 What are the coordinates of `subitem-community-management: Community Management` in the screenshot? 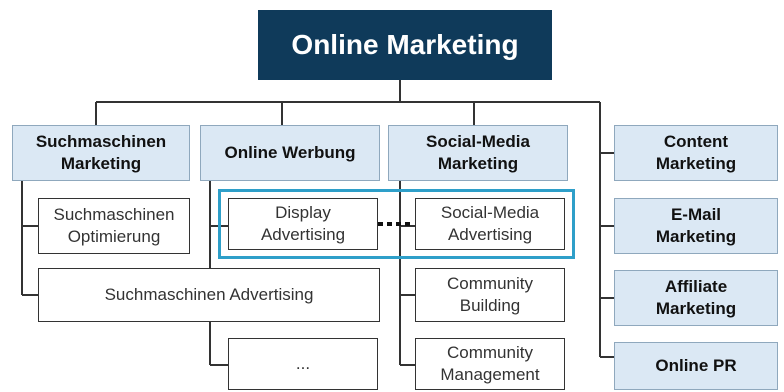 It's located at (490, 364).